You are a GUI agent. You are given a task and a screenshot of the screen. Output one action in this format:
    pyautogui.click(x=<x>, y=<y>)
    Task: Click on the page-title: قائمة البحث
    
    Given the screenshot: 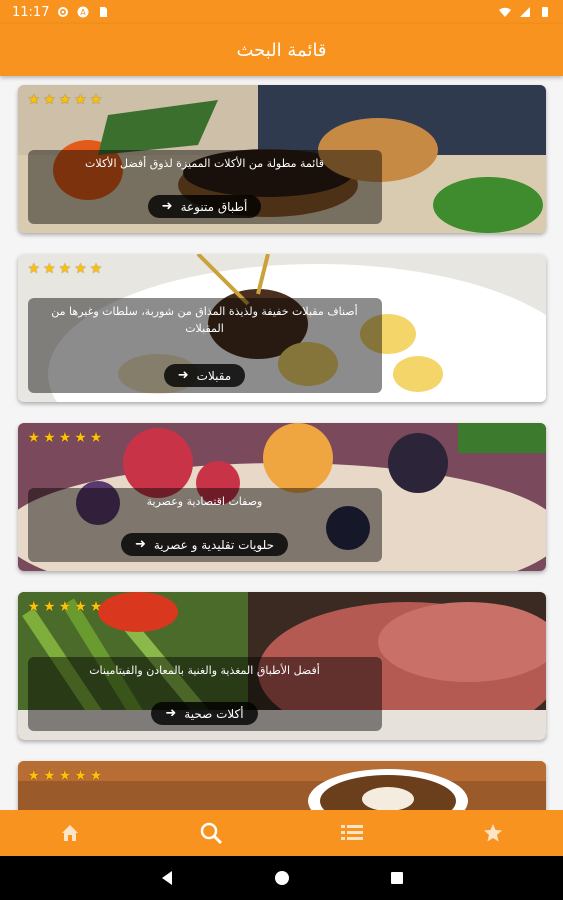 What is the action you would take?
    pyautogui.click(x=281, y=50)
    